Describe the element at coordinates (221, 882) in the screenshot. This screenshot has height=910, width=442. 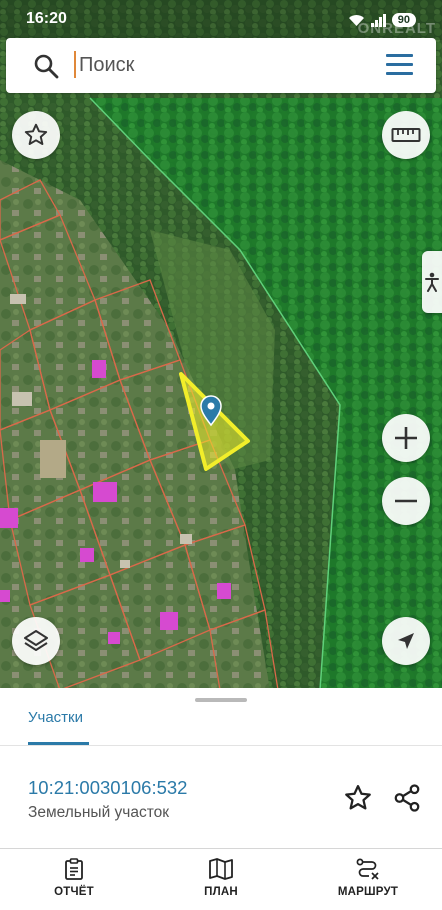
I see `nav-plan: ПЛАН` at that location.